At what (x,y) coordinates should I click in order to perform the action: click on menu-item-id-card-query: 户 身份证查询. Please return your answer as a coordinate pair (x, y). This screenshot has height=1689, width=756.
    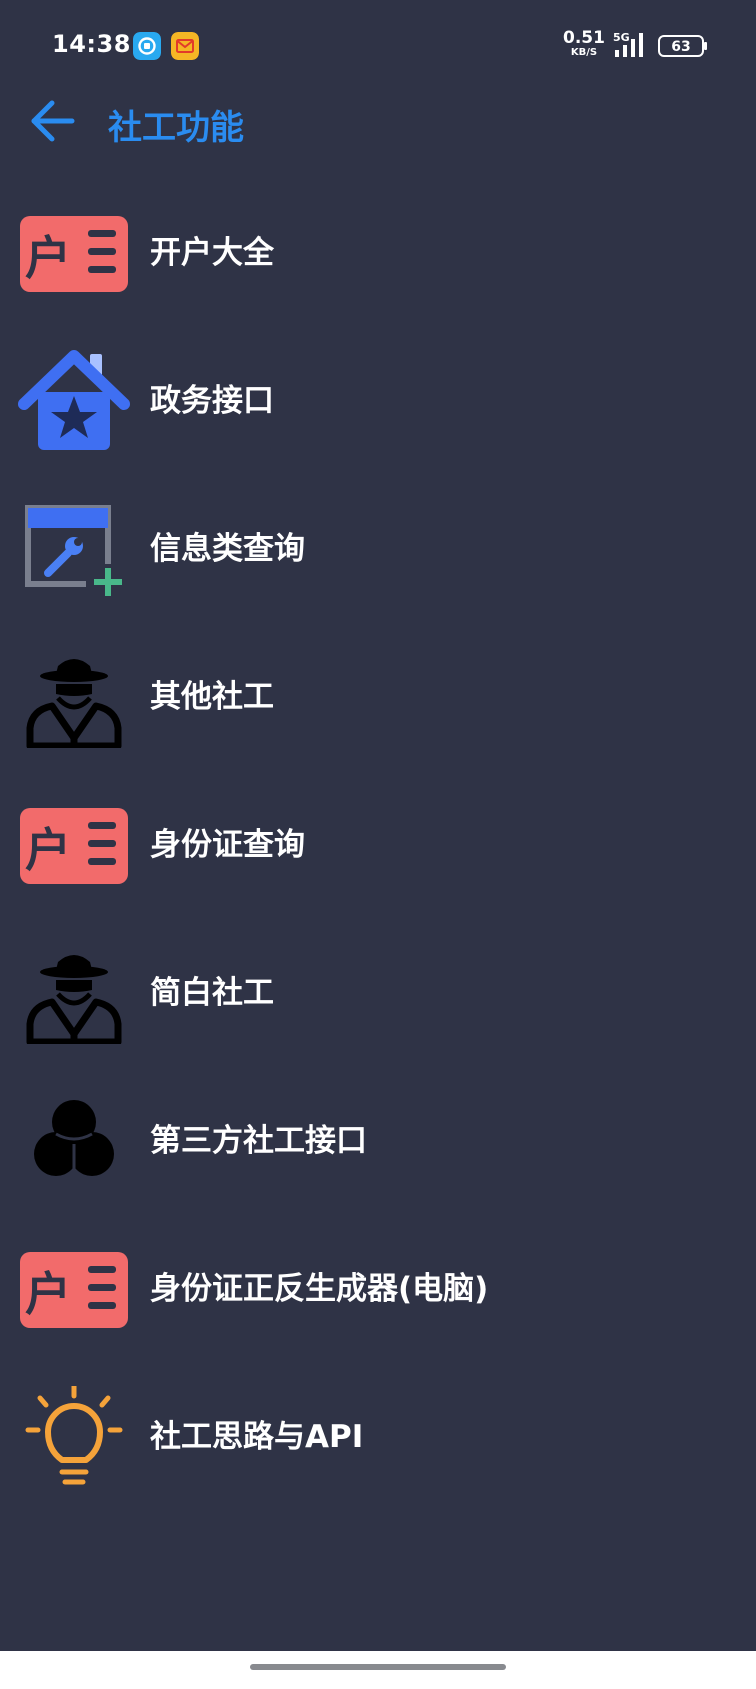
    Looking at the image, I should click on (378, 845).